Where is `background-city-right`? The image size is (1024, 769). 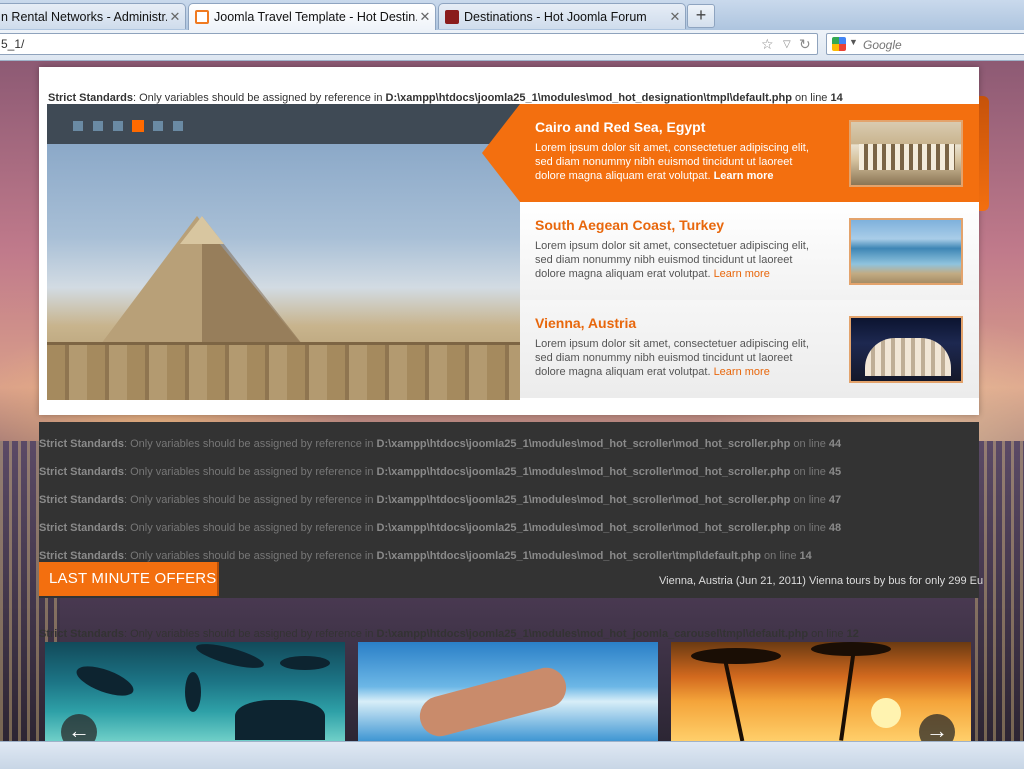 background-city-right is located at coordinates (999, 591).